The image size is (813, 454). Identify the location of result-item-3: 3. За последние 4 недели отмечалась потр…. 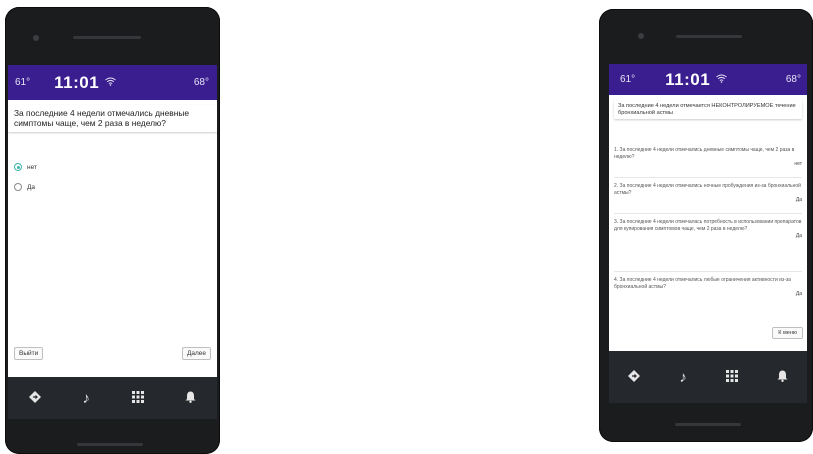
(708, 229).